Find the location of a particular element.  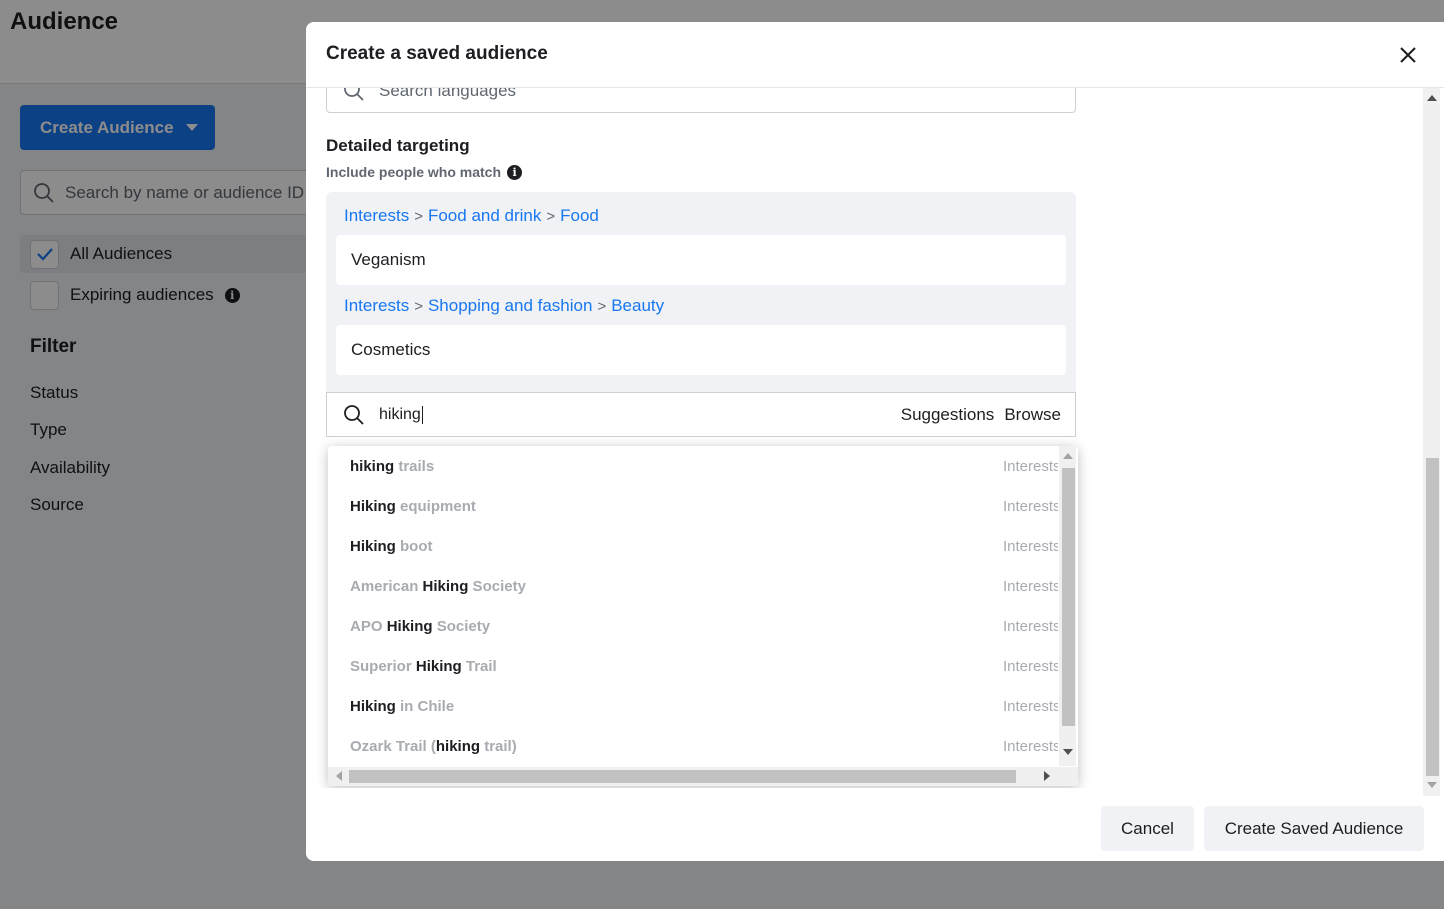

search-actions: Suggestions Browse is located at coordinates (981, 415).